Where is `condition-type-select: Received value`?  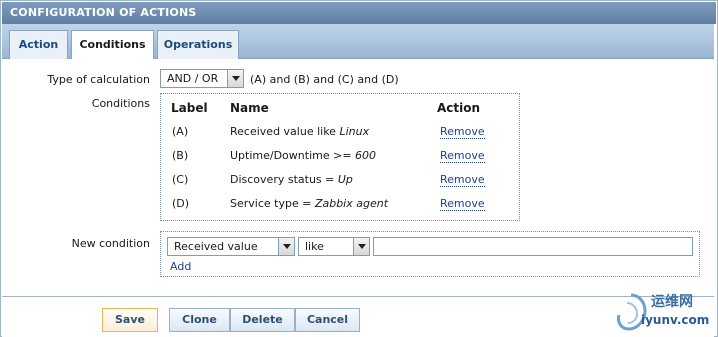 condition-type-select: Received value is located at coordinates (231, 246).